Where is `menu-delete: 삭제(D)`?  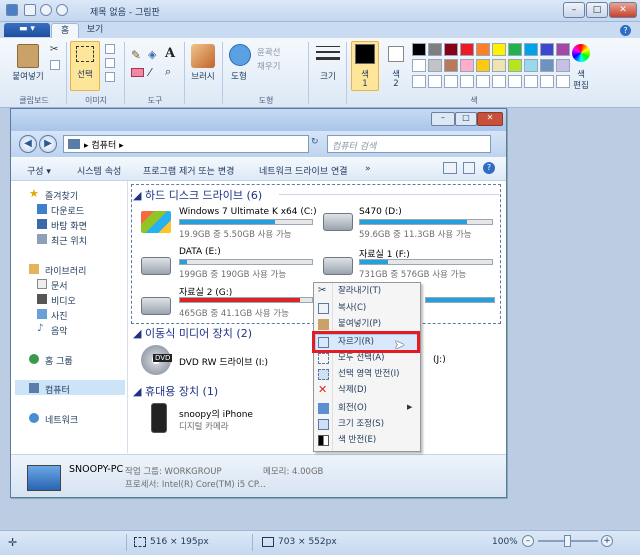
menu-delete: 삭제(D) is located at coordinates (367, 390).